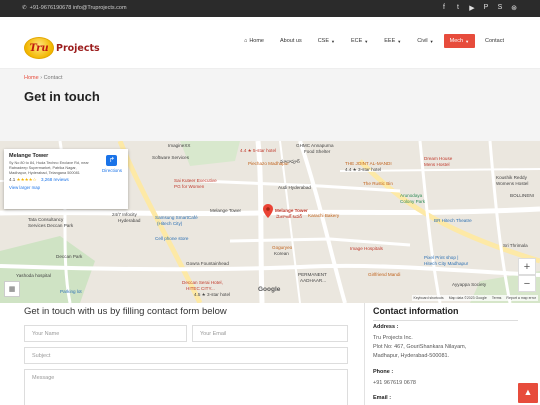 Image resolution: width=540 pixels, height=405 pixels. Describe the element at coordinates (289, 216) in the screenshot. I see `map-pin-label-local: మెలాంజ్ టవర్` at that location.